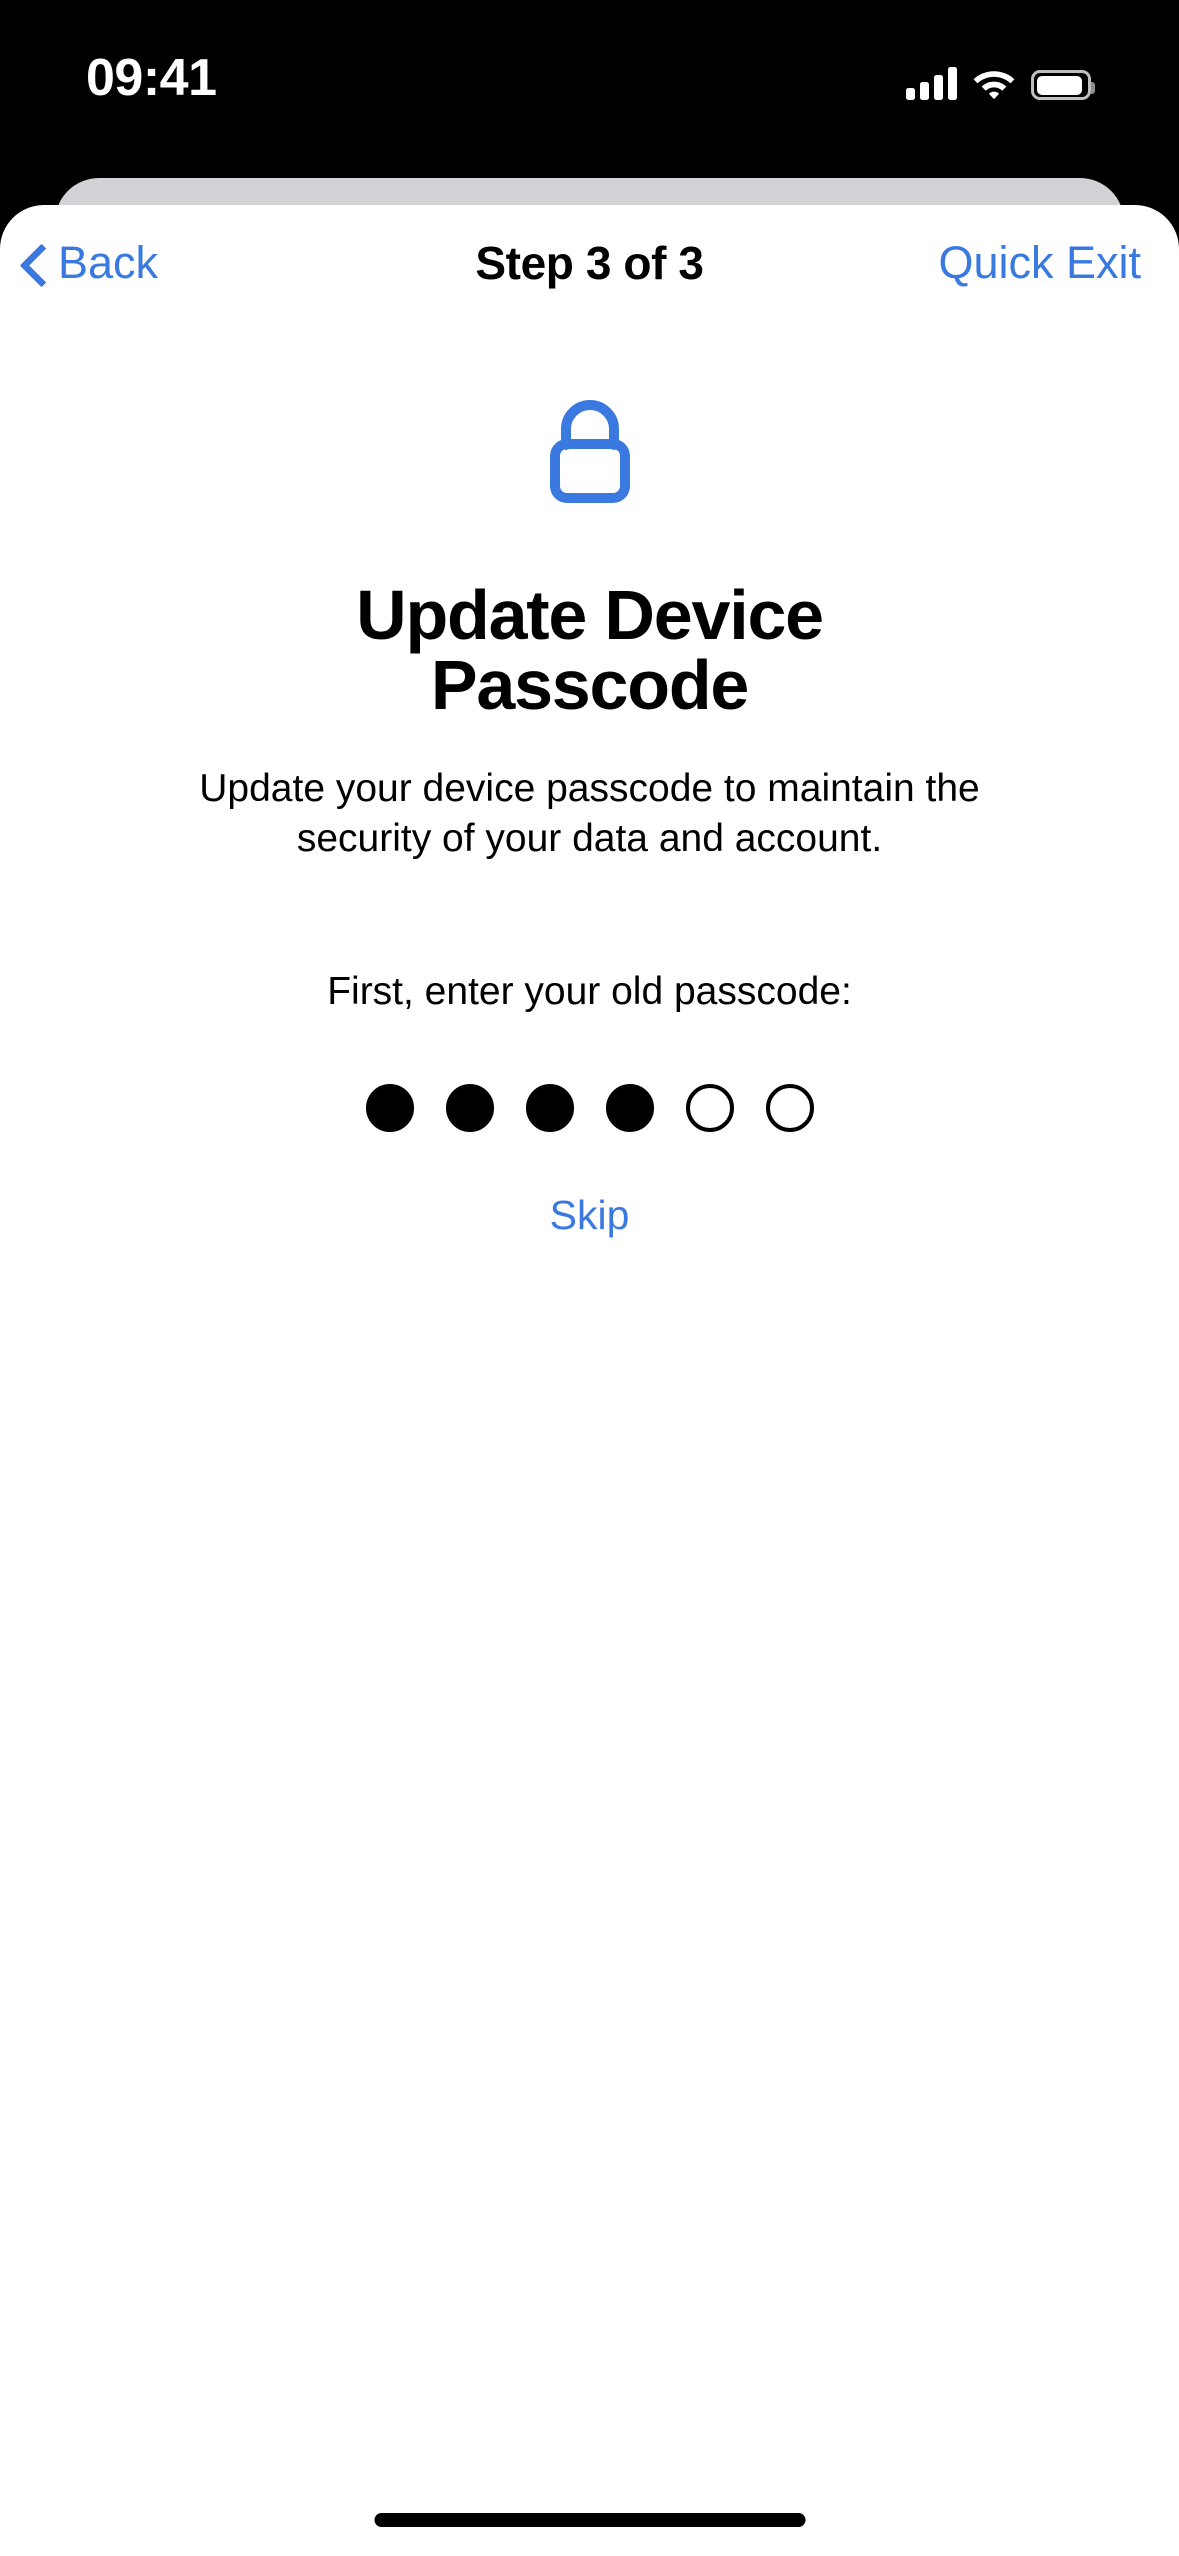 This screenshot has height=2556, width=1179. I want to click on chevron-left-icon, so click(33, 263).